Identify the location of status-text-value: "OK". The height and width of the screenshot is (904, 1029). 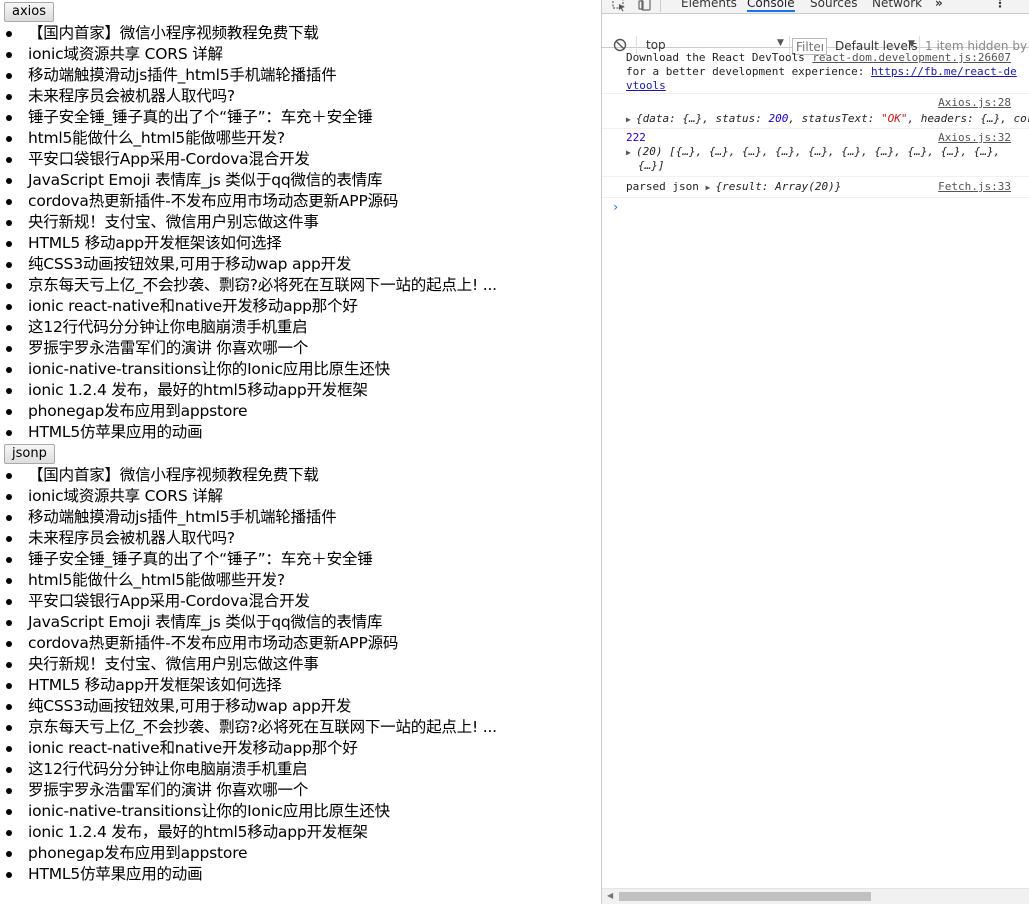
(894, 118).